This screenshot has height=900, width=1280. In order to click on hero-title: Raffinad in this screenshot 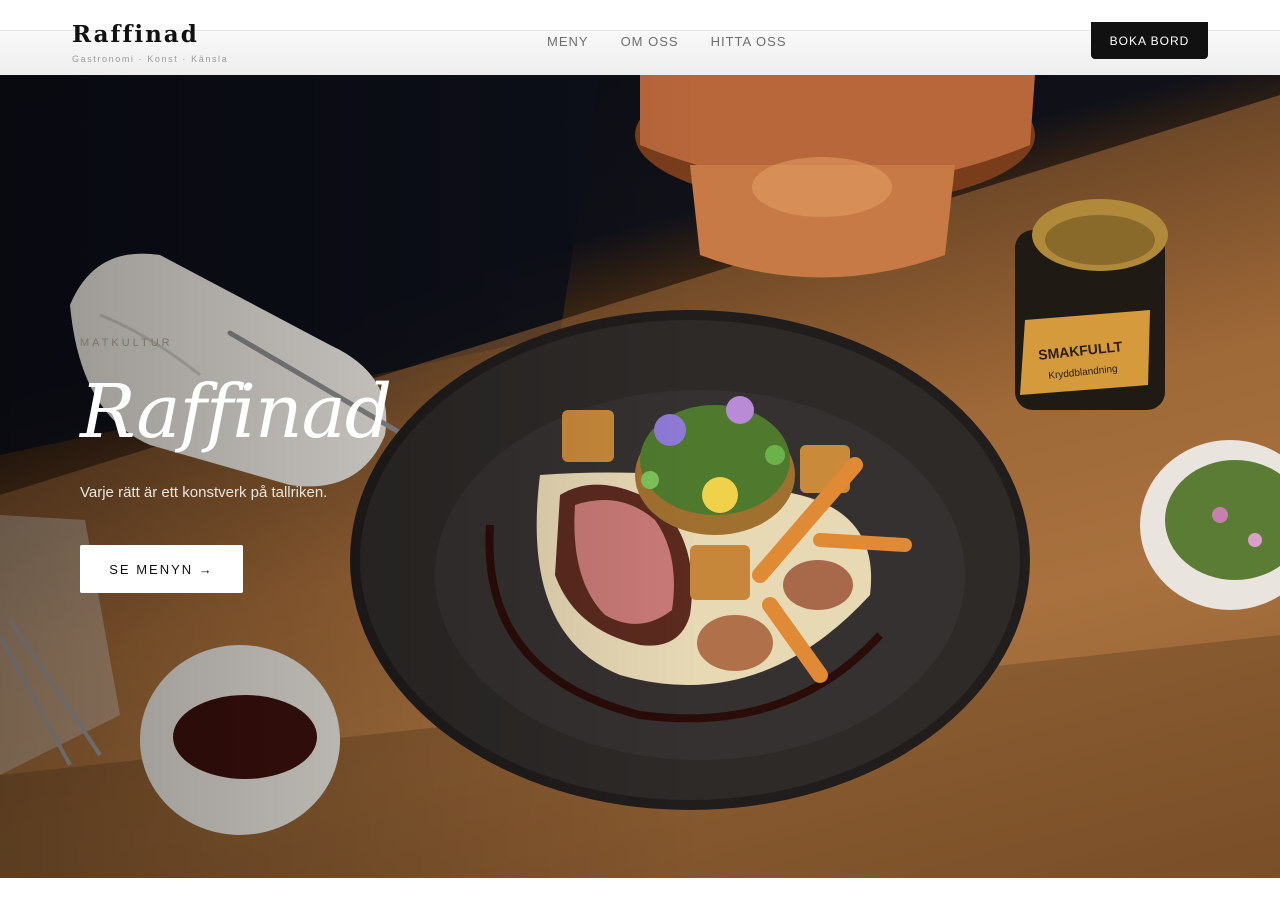, I will do `click(236, 412)`.